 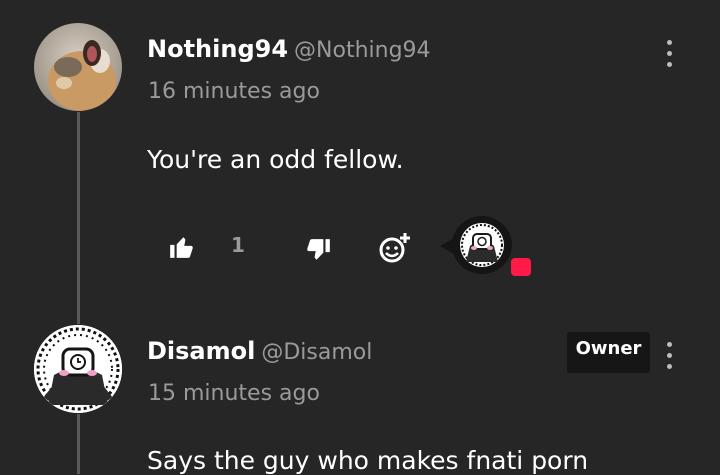 I want to click on dislike-button, so click(x=319, y=252).